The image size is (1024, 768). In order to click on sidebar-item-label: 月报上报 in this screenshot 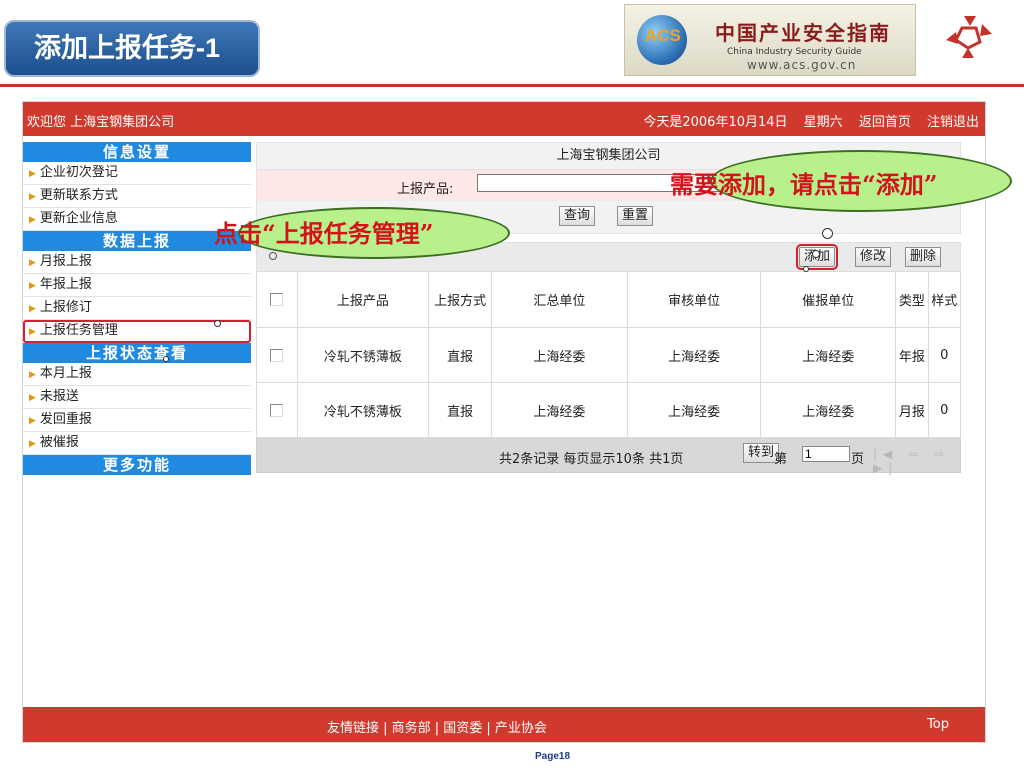, I will do `click(65, 261)`.